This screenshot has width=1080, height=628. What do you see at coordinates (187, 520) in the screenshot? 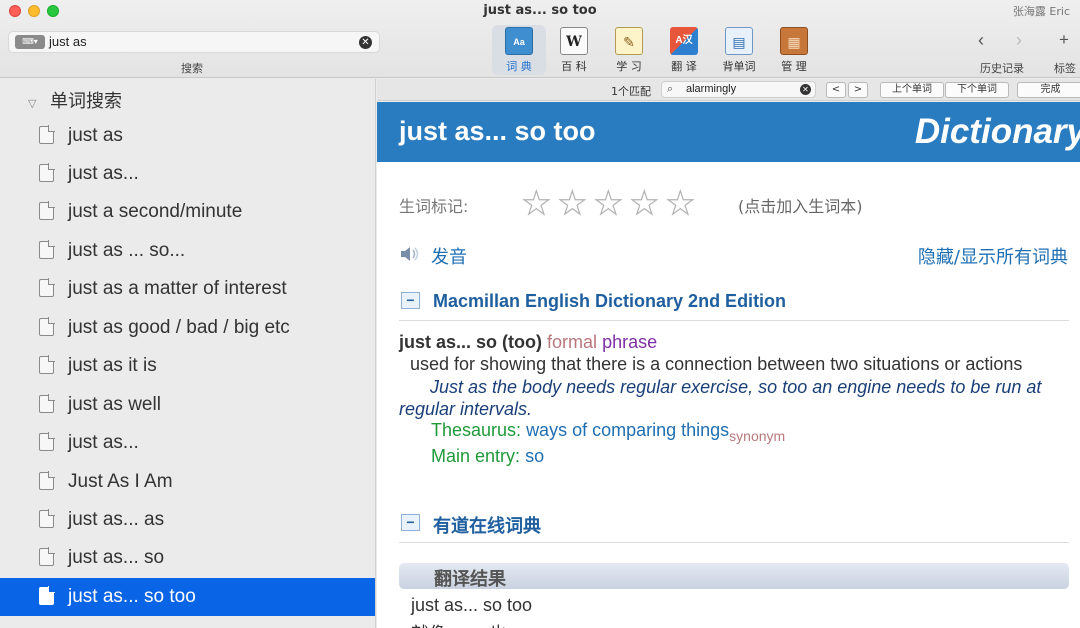
I see `sidebar-item: just as... as` at bounding box center [187, 520].